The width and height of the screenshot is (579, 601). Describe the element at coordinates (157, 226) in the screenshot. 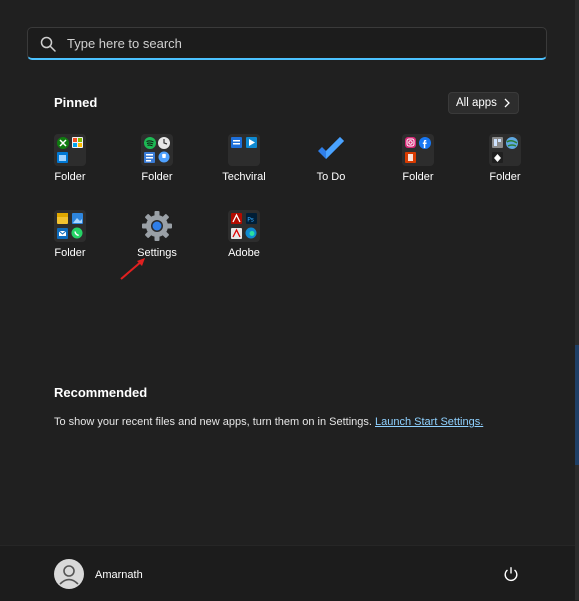

I see `gear-icon` at that location.